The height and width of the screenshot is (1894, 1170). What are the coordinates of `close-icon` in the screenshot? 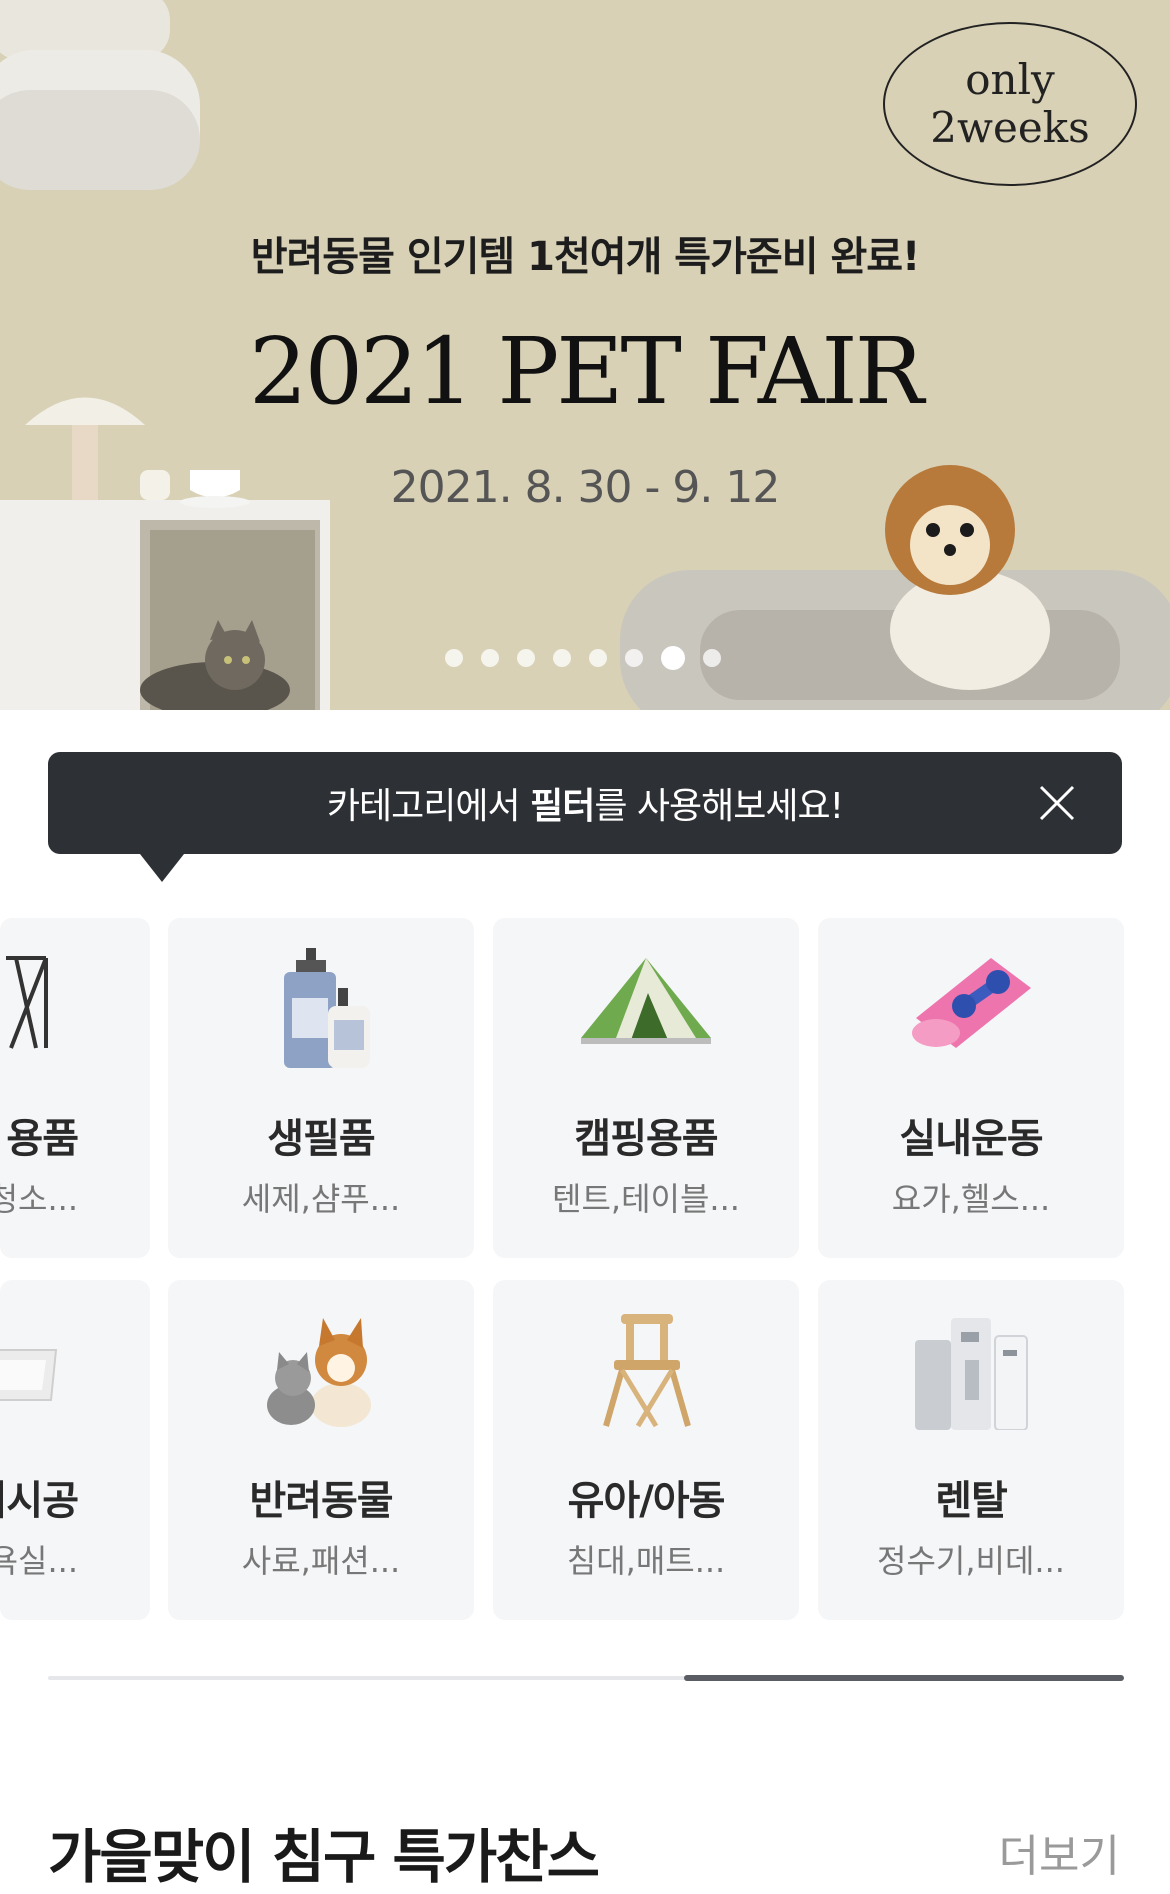 It's located at (1057, 803).